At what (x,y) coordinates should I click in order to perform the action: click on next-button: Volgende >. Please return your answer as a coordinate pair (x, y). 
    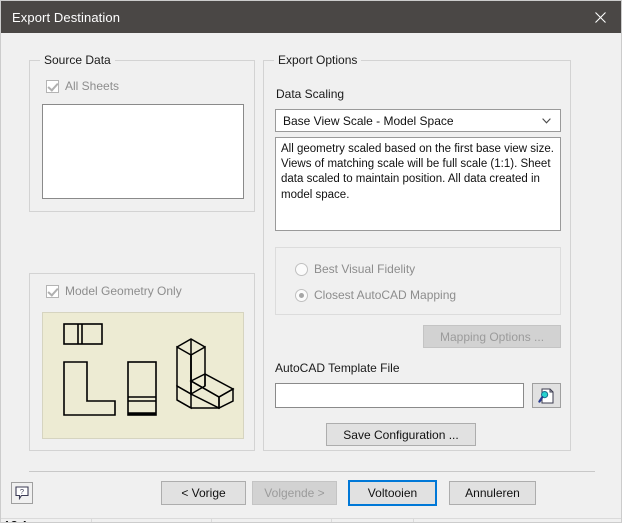
    Looking at the image, I should click on (294, 493).